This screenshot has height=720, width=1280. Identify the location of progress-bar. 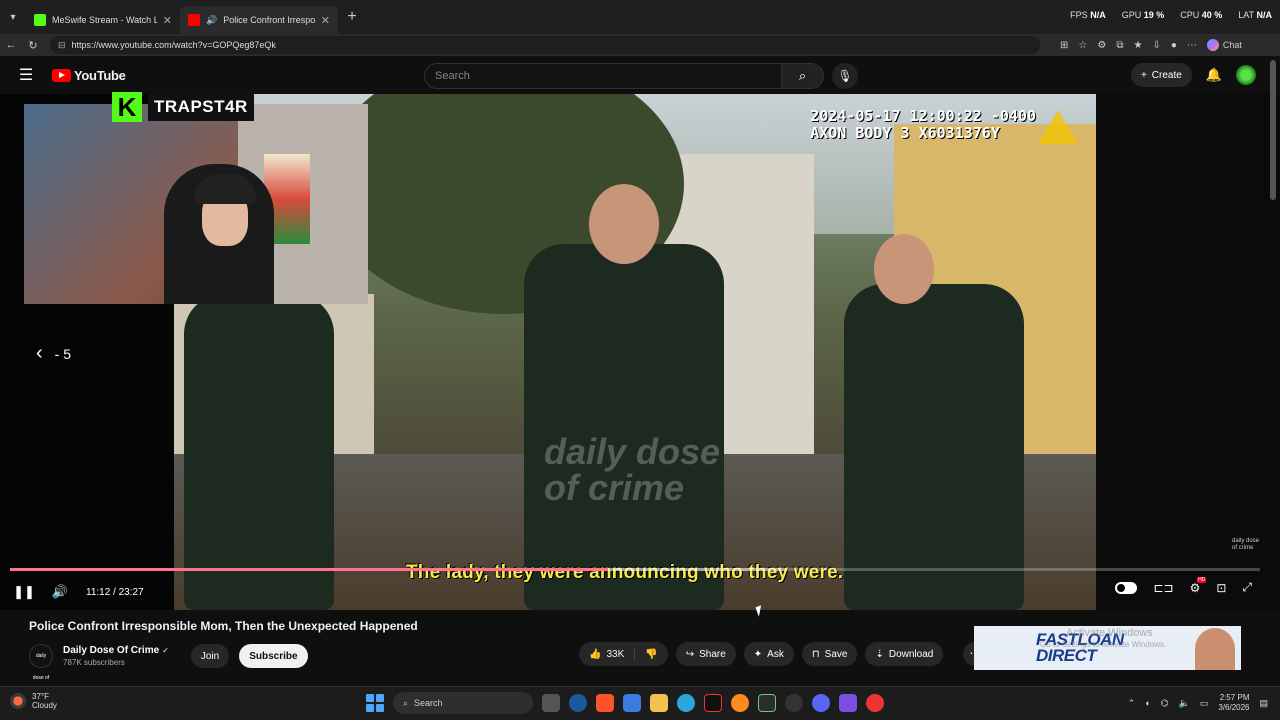
(635, 569).